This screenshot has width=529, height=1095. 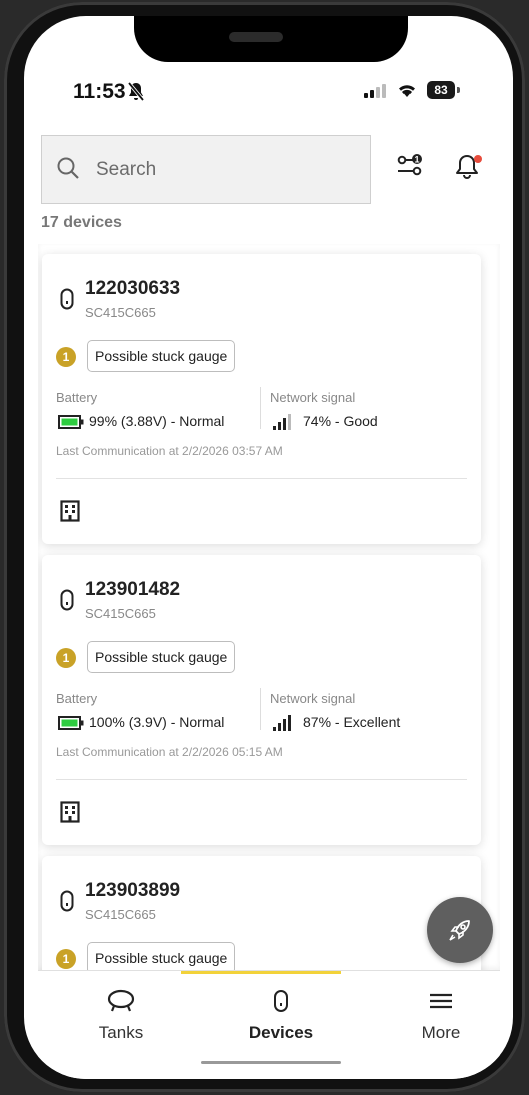 I want to click on last-communication: Last Communication at 2/2/2026 03:57 AM, so click(x=169, y=451).